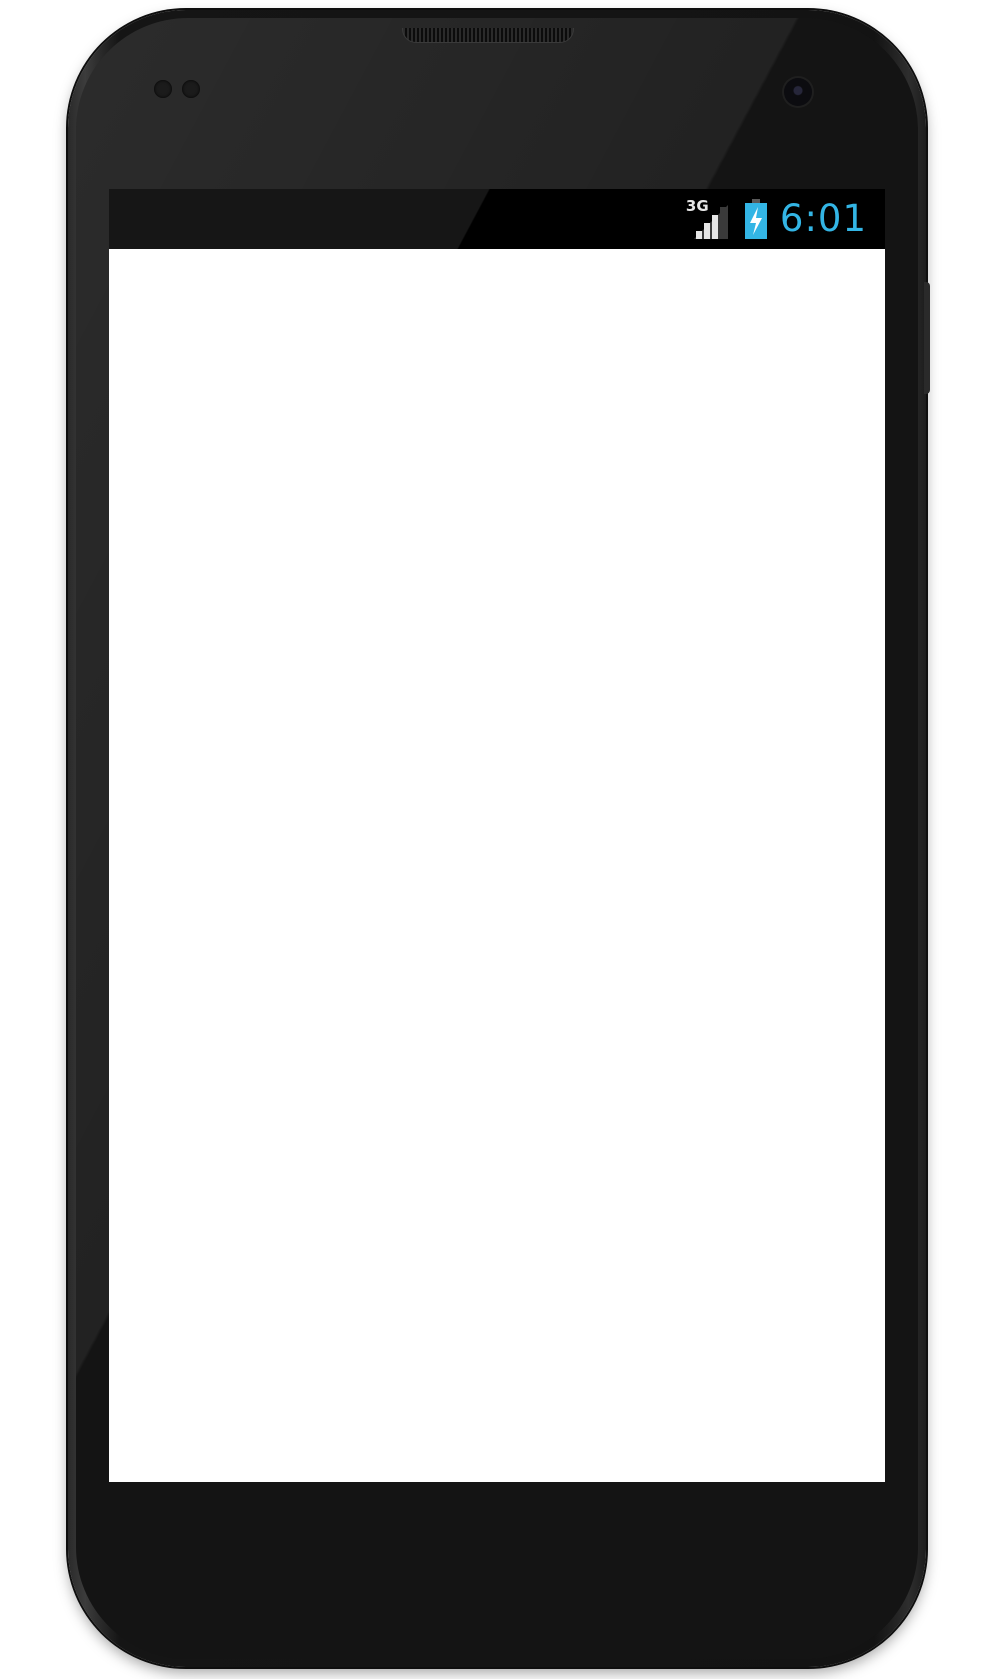 This screenshot has height=1679, width=986. What do you see at coordinates (927, 338) in the screenshot?
I see `power-button` at bounding box center [927, 338].